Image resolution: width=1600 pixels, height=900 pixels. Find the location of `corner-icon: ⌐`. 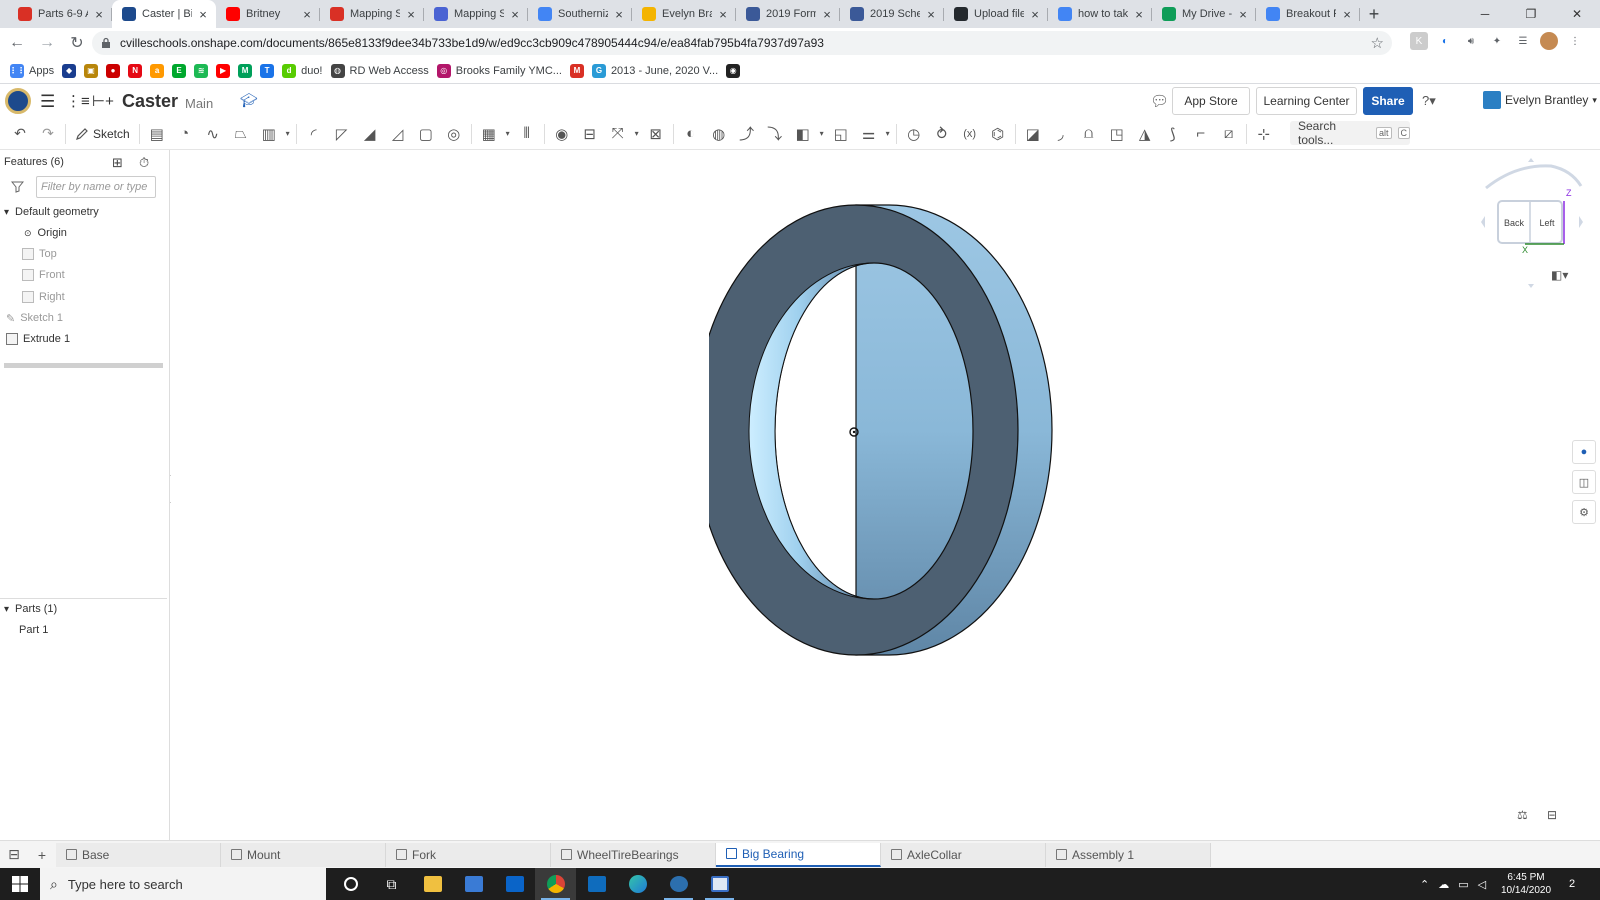

corner-icon: ⌐ is located at coordinates (1201, 134).